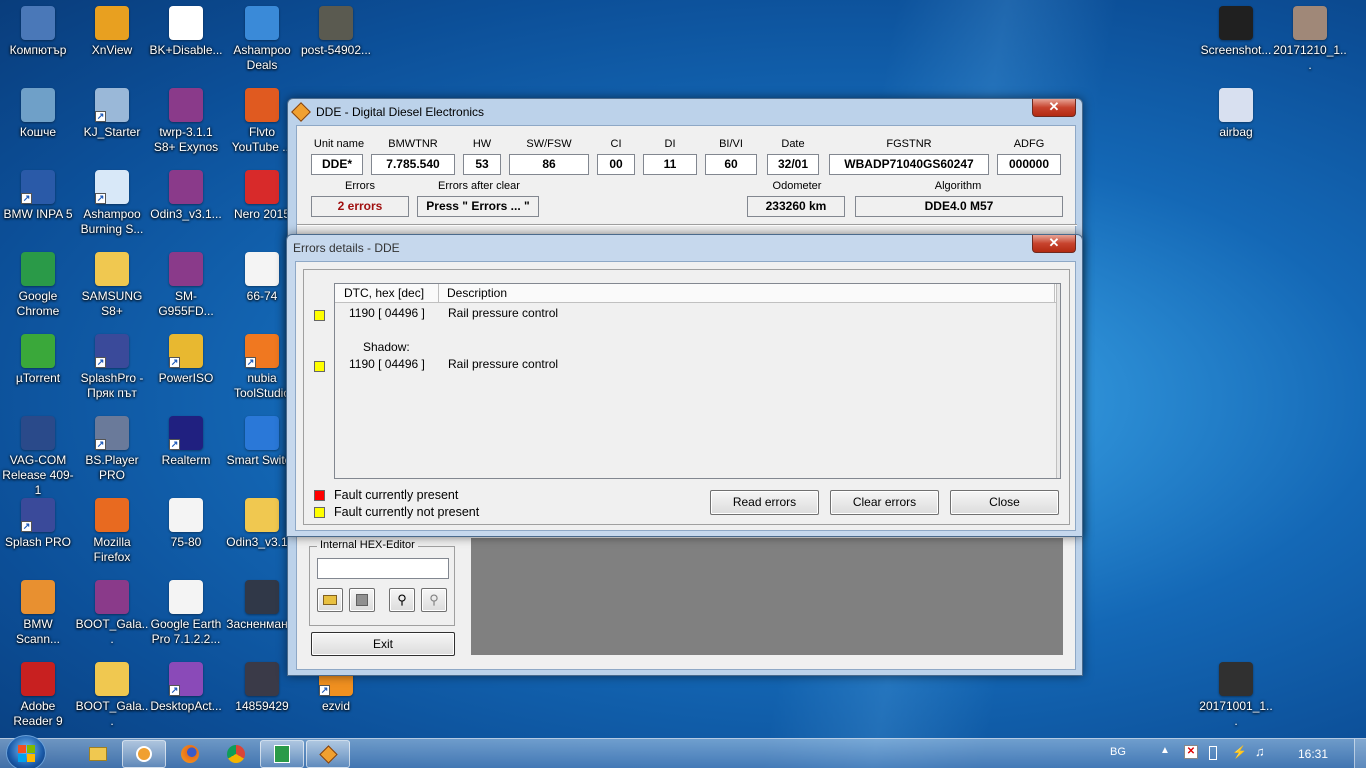 This screenshot has height=768, width=1366. I want to click on desktop-icon: twrp-3.1.1 S8+ Exynos, so click(186, 122).